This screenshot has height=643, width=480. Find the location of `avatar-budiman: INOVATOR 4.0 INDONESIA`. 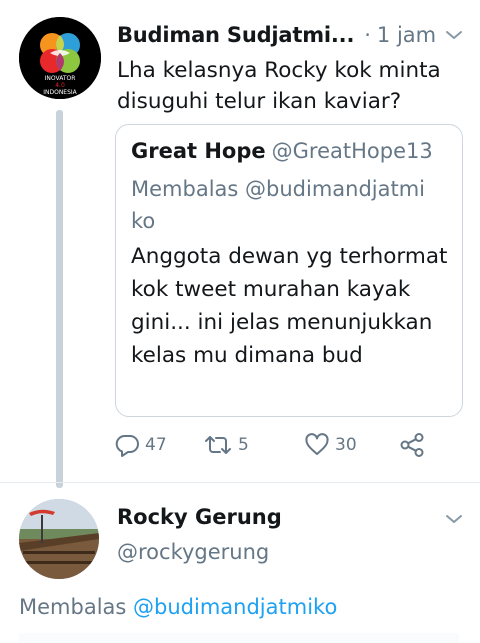

avatar-budiman: INOVATOR 4.0 INDONESIA is located at coordinates (60, 58).